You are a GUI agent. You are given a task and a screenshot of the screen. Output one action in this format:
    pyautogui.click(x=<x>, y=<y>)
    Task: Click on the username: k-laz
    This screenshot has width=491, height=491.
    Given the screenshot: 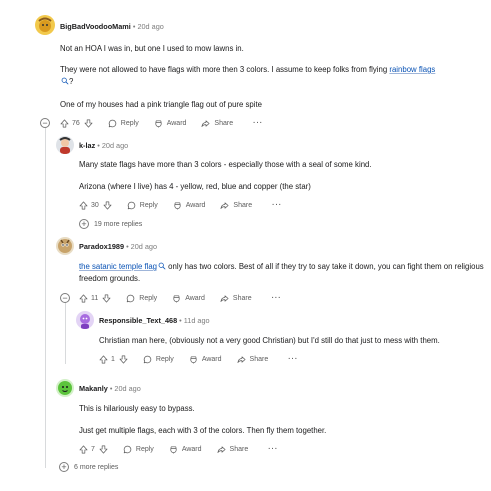 What is the action you would take?
    pyautogui.click(x=87, y=145)
    